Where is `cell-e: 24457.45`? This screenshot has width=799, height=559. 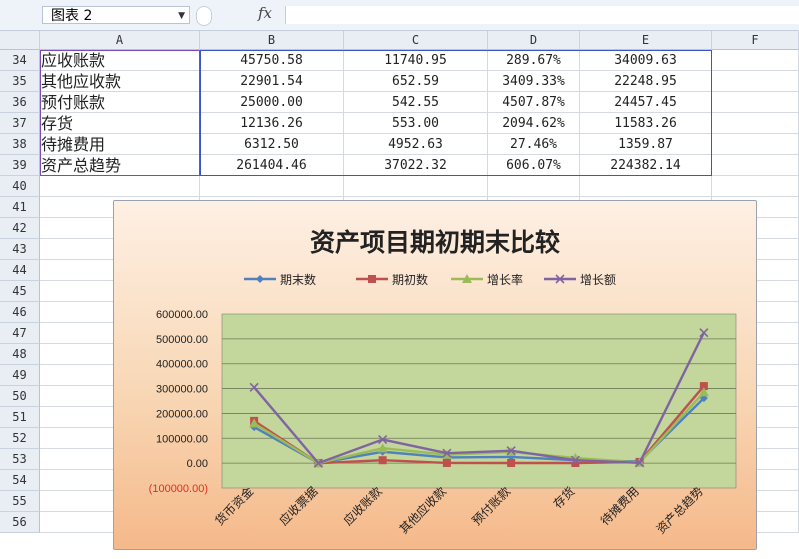
cell-e: 24457.45 is located at coordinates (646, 102).